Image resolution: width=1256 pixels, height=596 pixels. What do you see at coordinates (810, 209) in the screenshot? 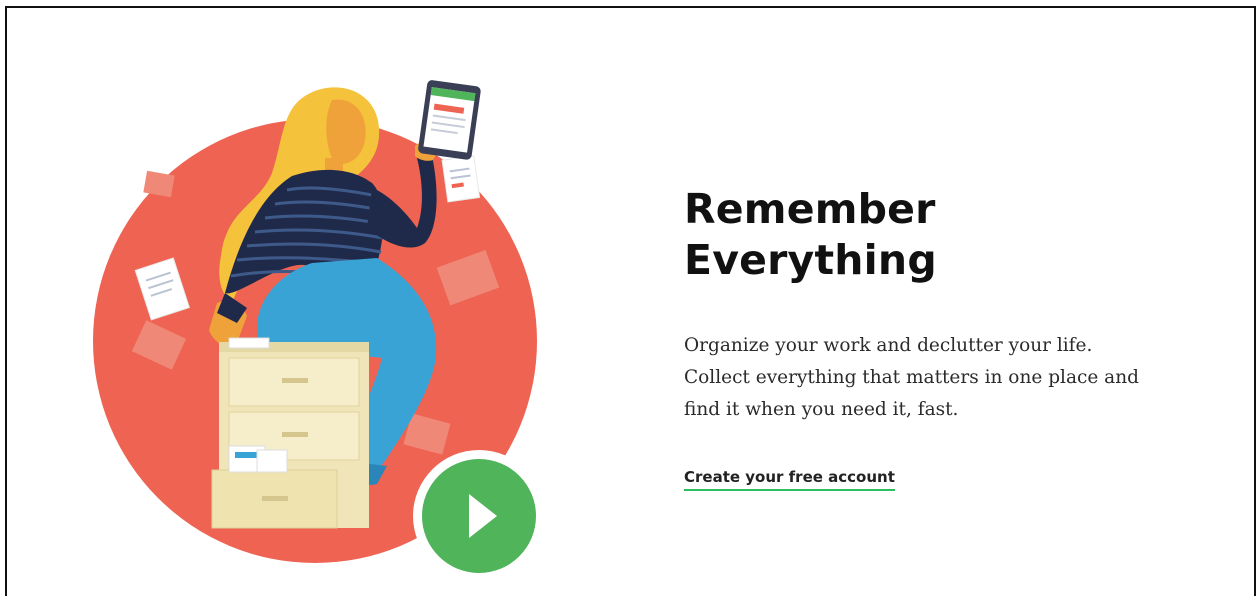
I see `headline-line-1: Remember` at bounding box center [810, 209].